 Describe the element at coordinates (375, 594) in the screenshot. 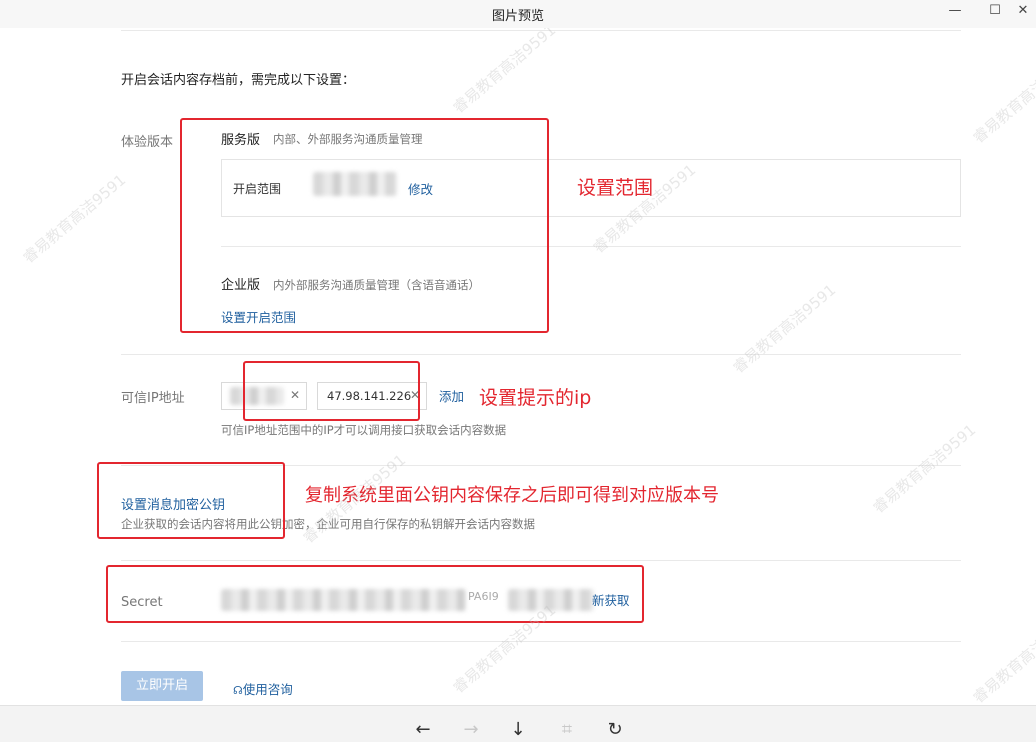

I see `annotation-box-secret` at that location.